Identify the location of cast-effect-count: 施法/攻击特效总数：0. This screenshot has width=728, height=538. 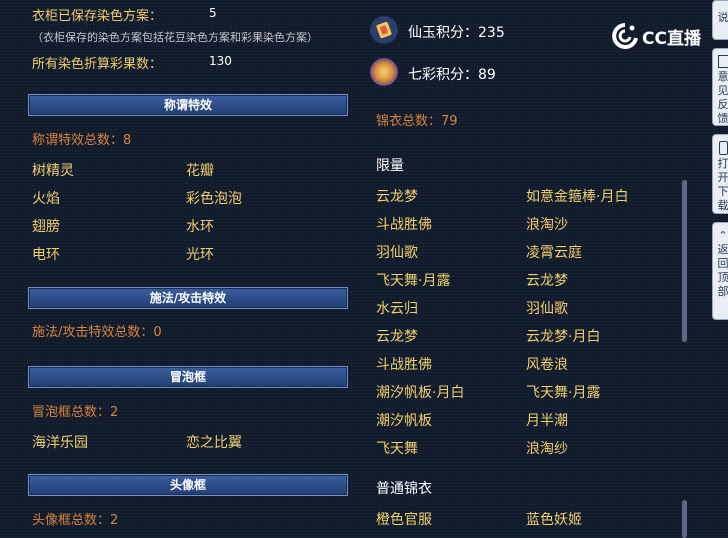
(97, 332).